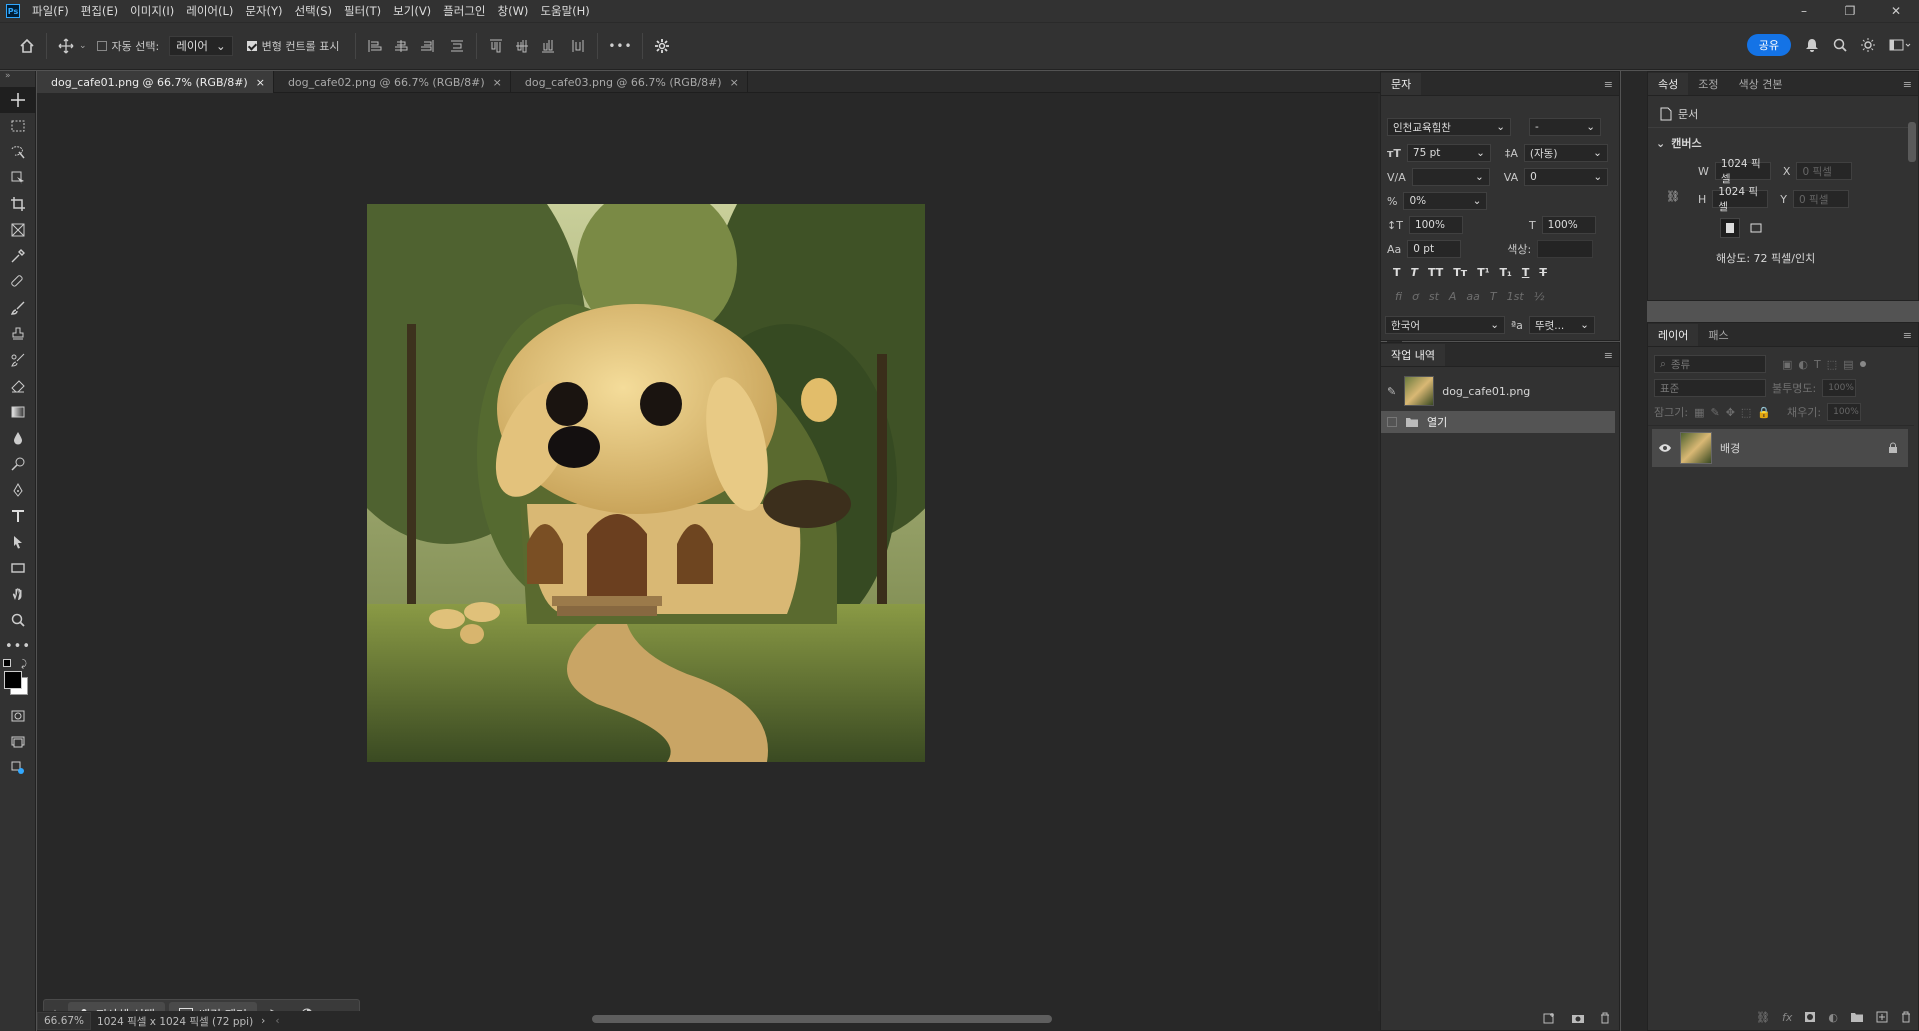 The image size is (1919, 1031). I want to click on dodge-tool-icon, so click(18, 464).